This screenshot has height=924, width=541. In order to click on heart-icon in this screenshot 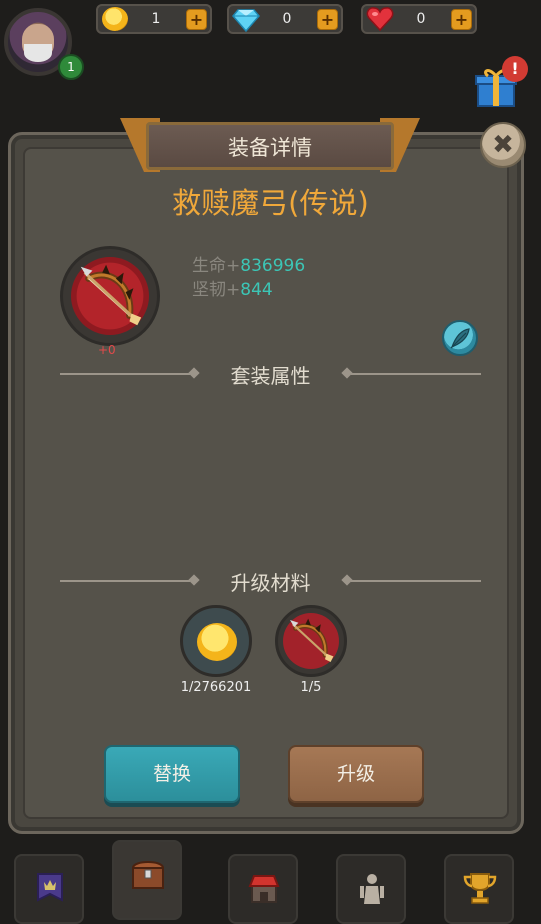, I will do `click(380, 19)`.